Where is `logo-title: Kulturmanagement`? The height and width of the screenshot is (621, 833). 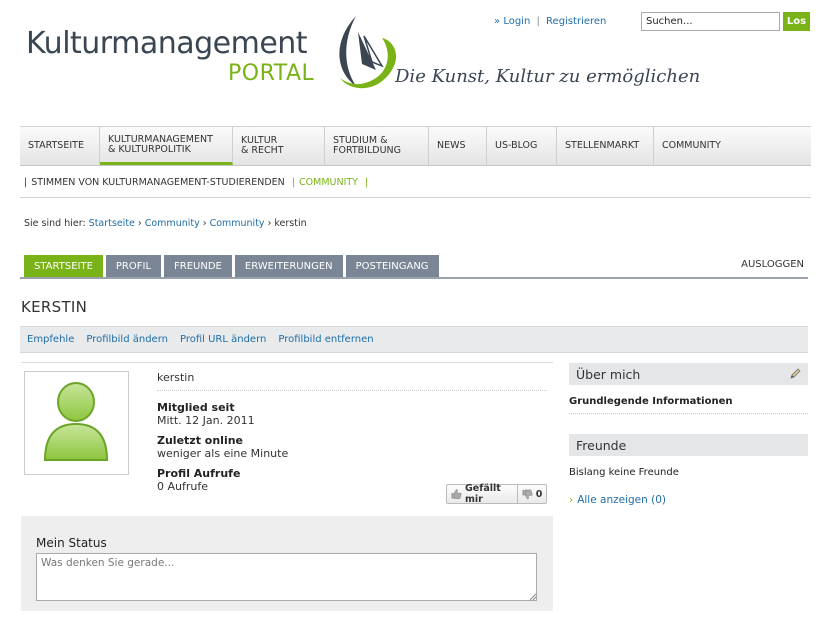
logo-title: Kulturmanagement is located at coordinates (167, 43).